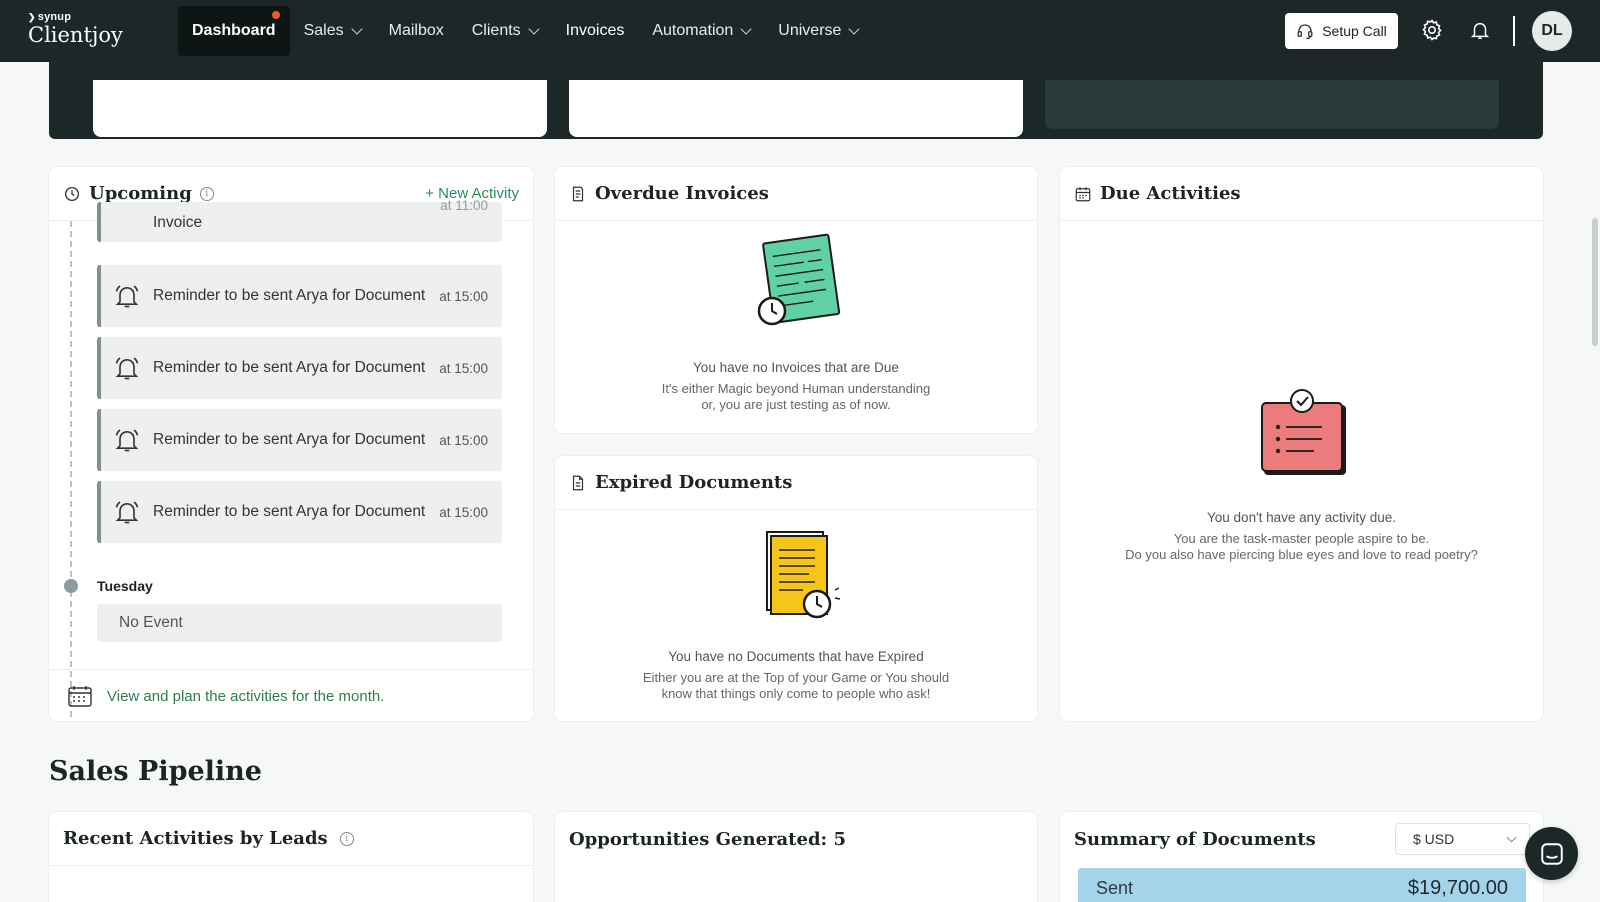 The width and height of the screenshot is (1600, 902). Describe the element at coordinates (1301, 194) in the screenshot. I see `due-header: Due Activities` at that location.